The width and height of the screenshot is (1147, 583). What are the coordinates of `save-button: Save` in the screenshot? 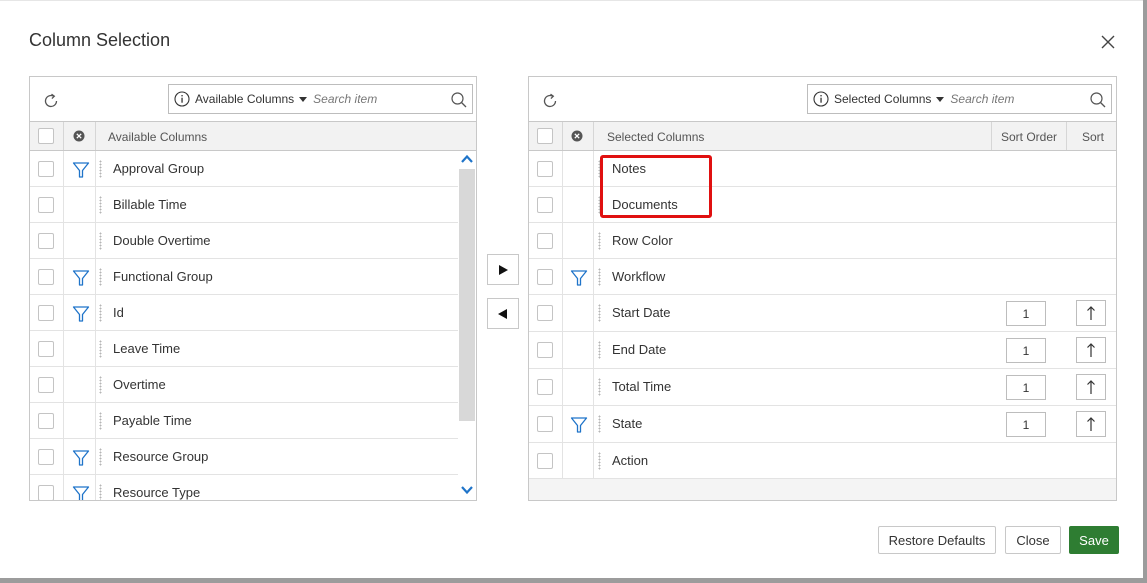 It's located at (1094, 540).